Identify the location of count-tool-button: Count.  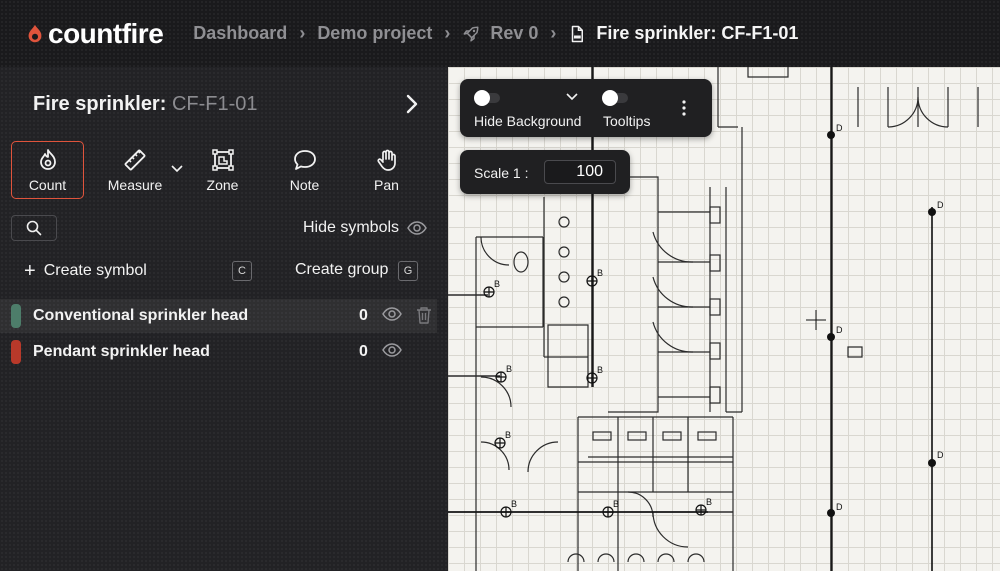
(47, 170).